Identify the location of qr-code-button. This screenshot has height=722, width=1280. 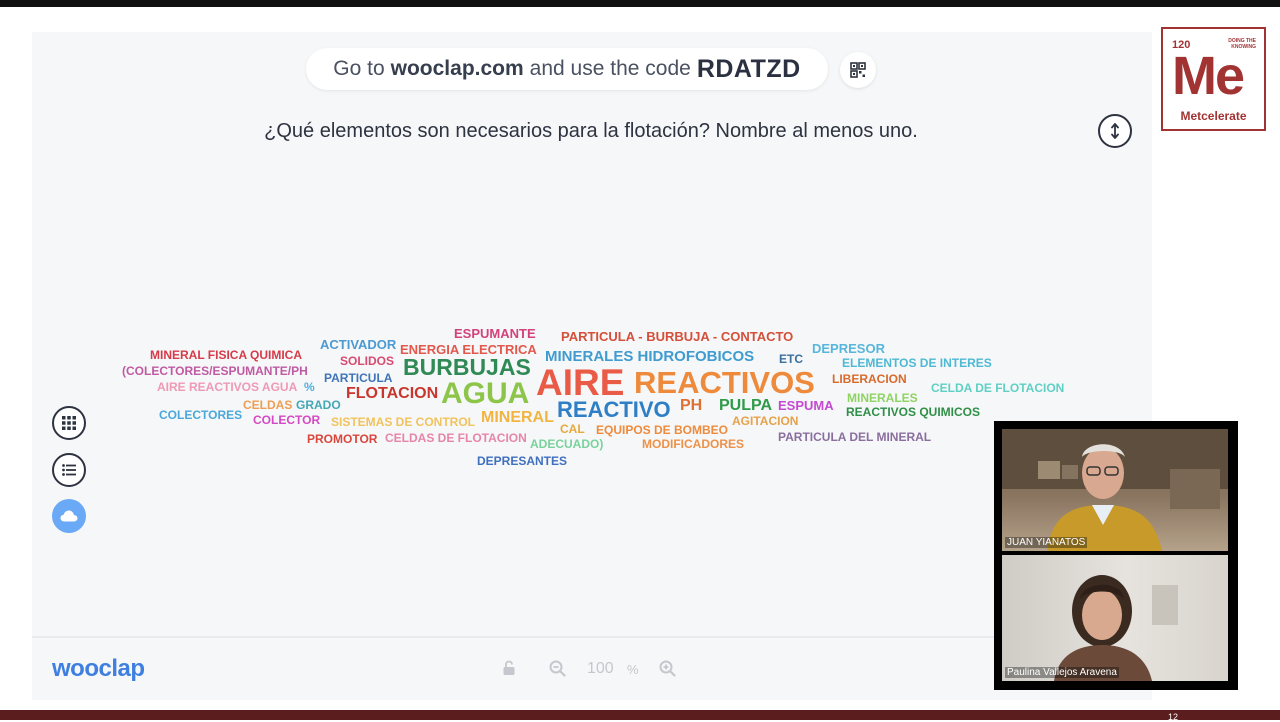
(858, 70).